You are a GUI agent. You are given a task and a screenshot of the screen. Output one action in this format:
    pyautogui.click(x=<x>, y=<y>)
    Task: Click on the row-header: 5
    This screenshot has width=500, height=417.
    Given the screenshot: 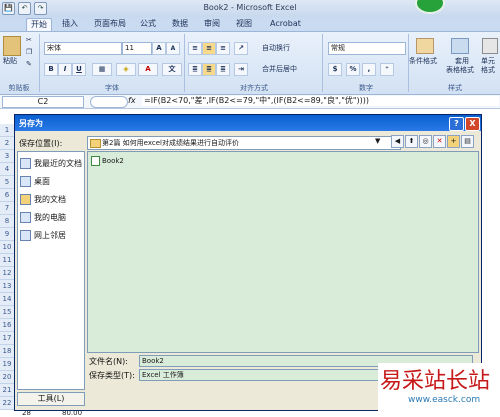 What is the action you would take?
    pyautogui.click(x=7, y=182)
    